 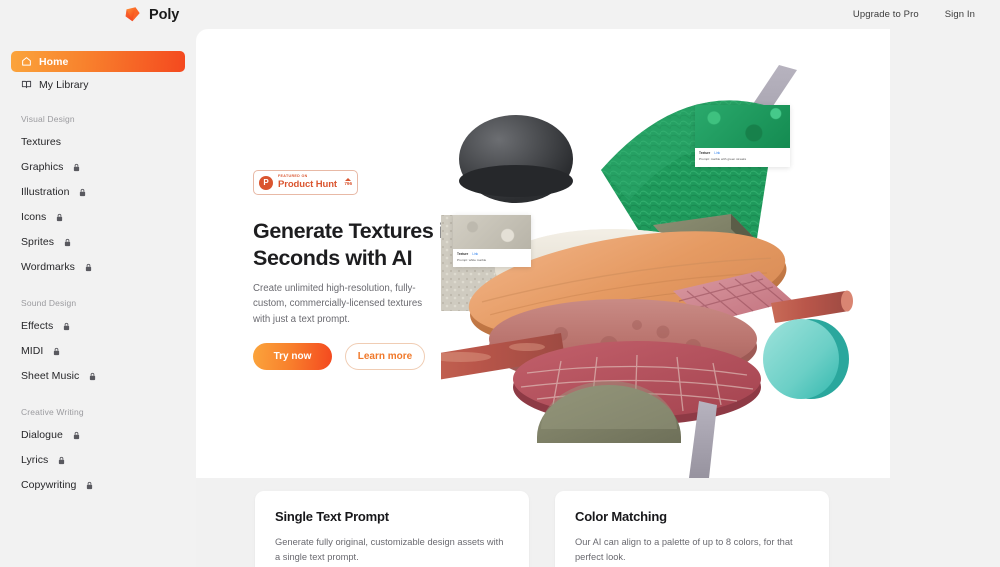 I want to click on sidebar-group-label-visual-design: Visual Design, so click(x=48, y=119).